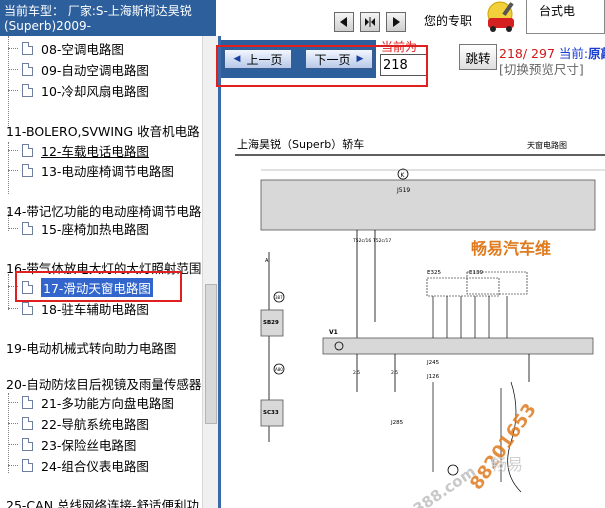 This screenshot has height=508, width=605. I want to click on tree-item-22: 22-导航系统电路图, so click(85, 423).